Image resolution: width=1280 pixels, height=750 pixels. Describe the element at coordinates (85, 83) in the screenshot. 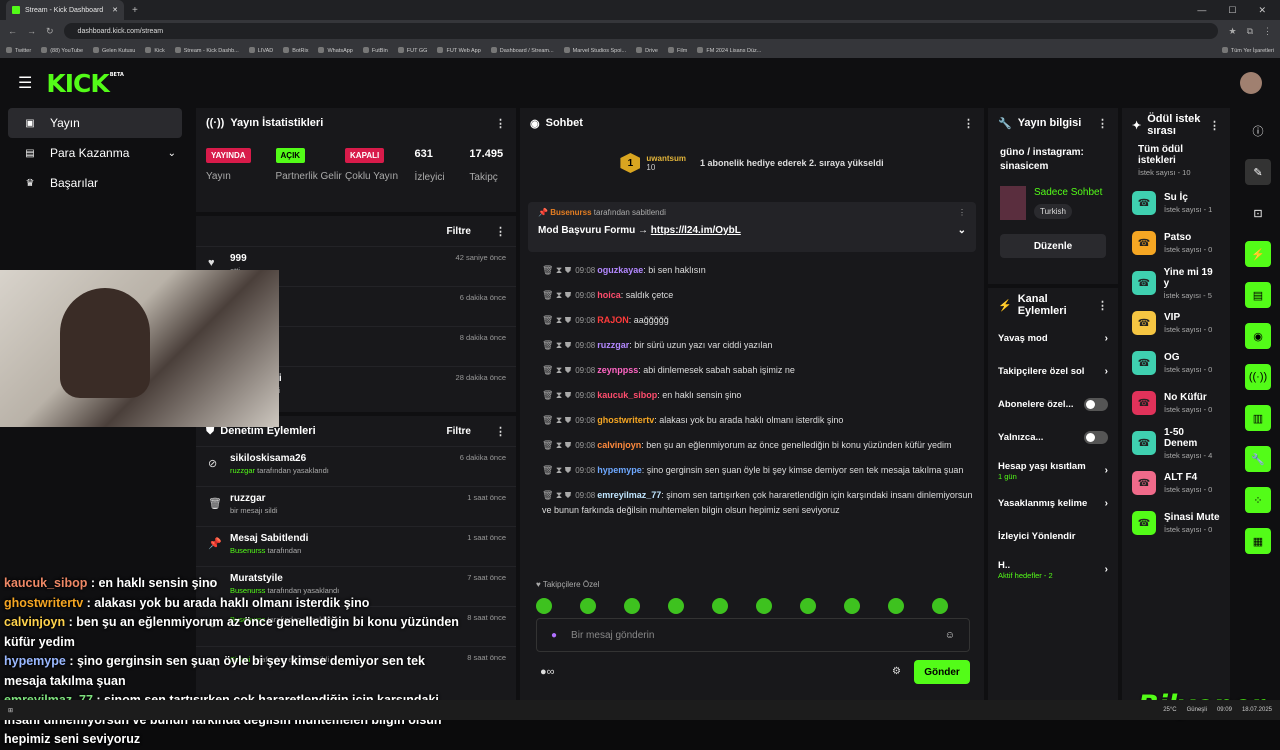

I see `kick-logo: KICKBETA` at that location.